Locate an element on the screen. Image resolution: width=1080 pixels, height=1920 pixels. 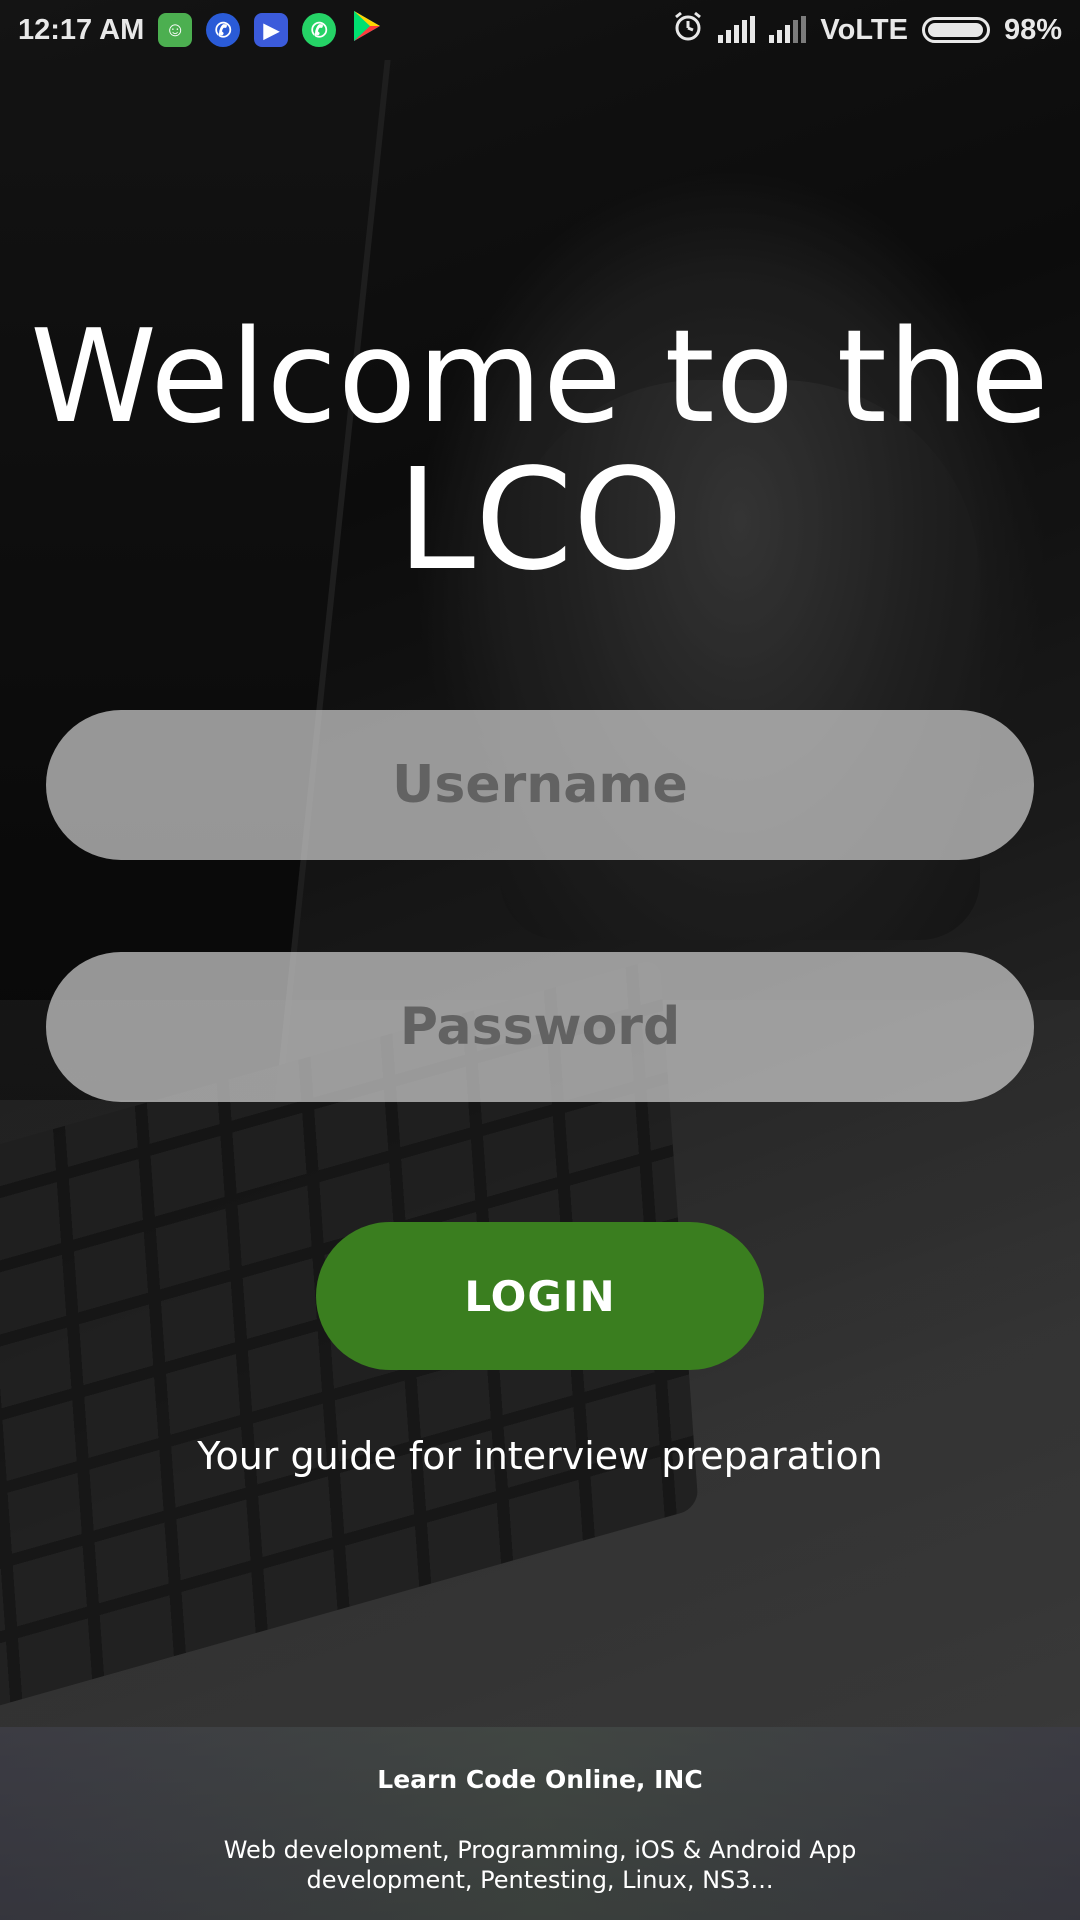
status-bar: 12:17 AM ☺ ✆ ▶ ✆ VoLTE 98% is located at coordinates (540, 30).